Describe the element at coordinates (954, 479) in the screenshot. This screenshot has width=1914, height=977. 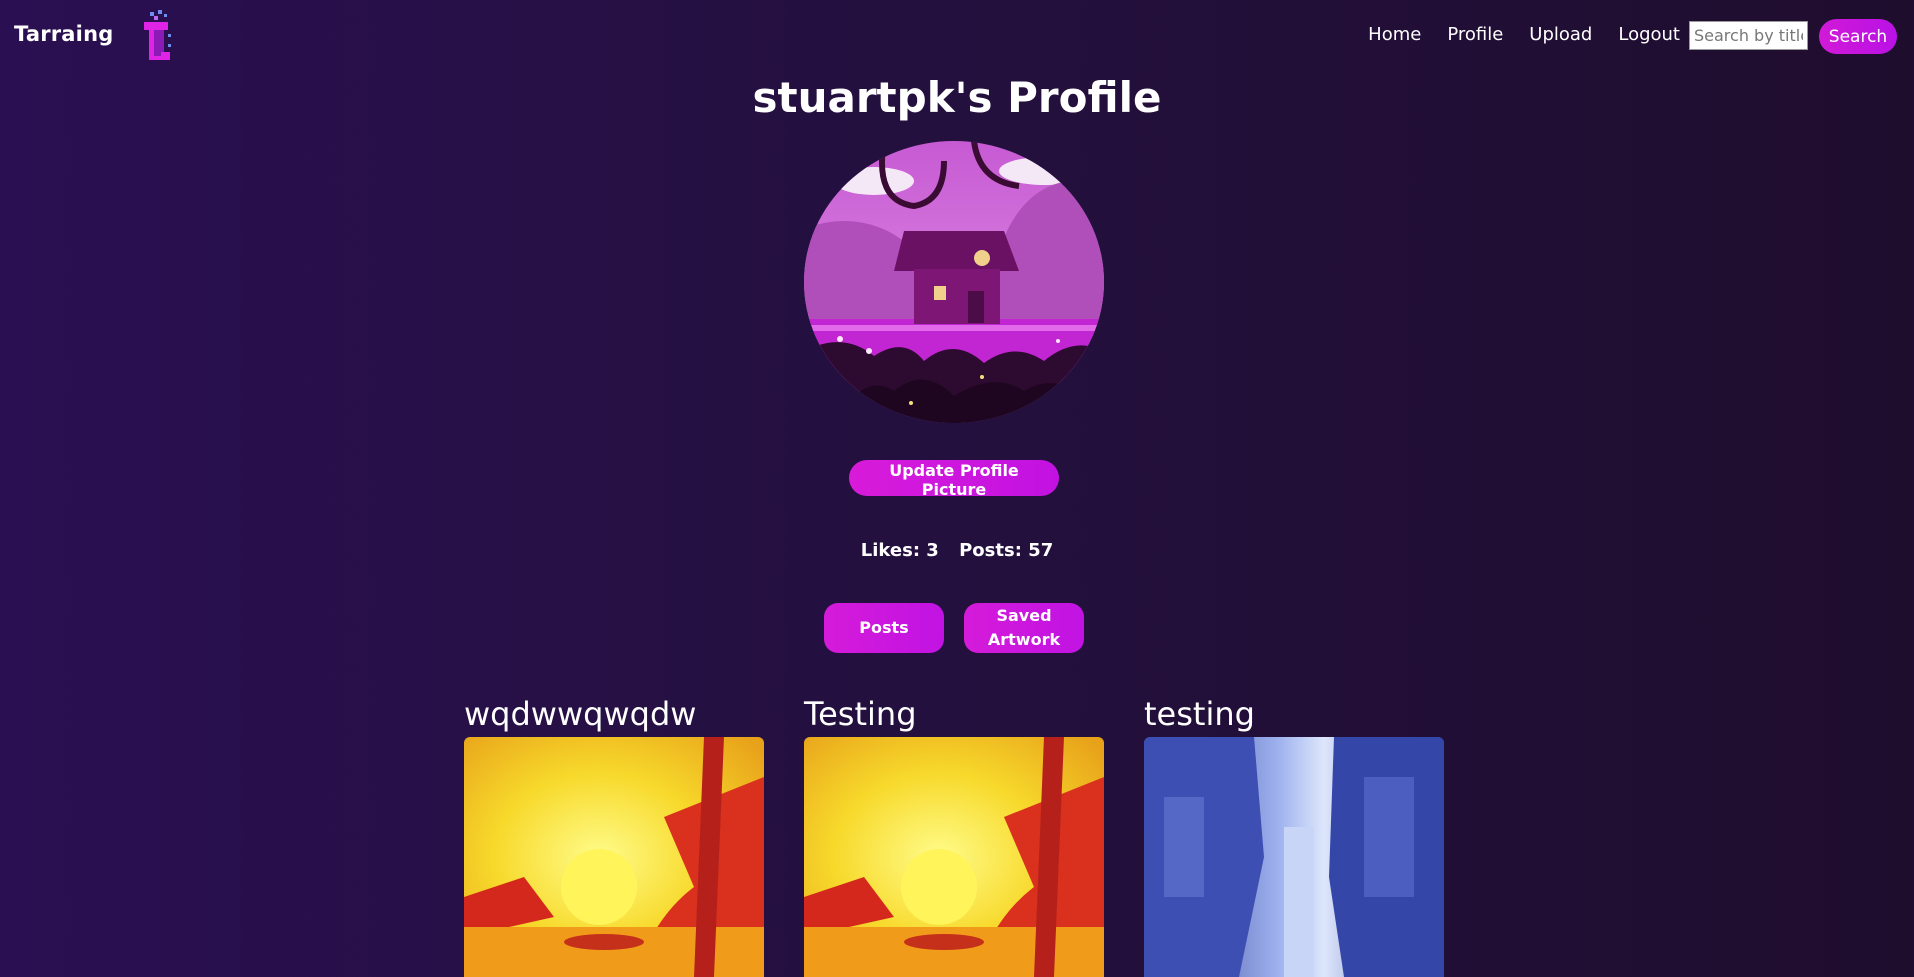
I see `update-profile-picture-button: Update Profile Picture` at that location.